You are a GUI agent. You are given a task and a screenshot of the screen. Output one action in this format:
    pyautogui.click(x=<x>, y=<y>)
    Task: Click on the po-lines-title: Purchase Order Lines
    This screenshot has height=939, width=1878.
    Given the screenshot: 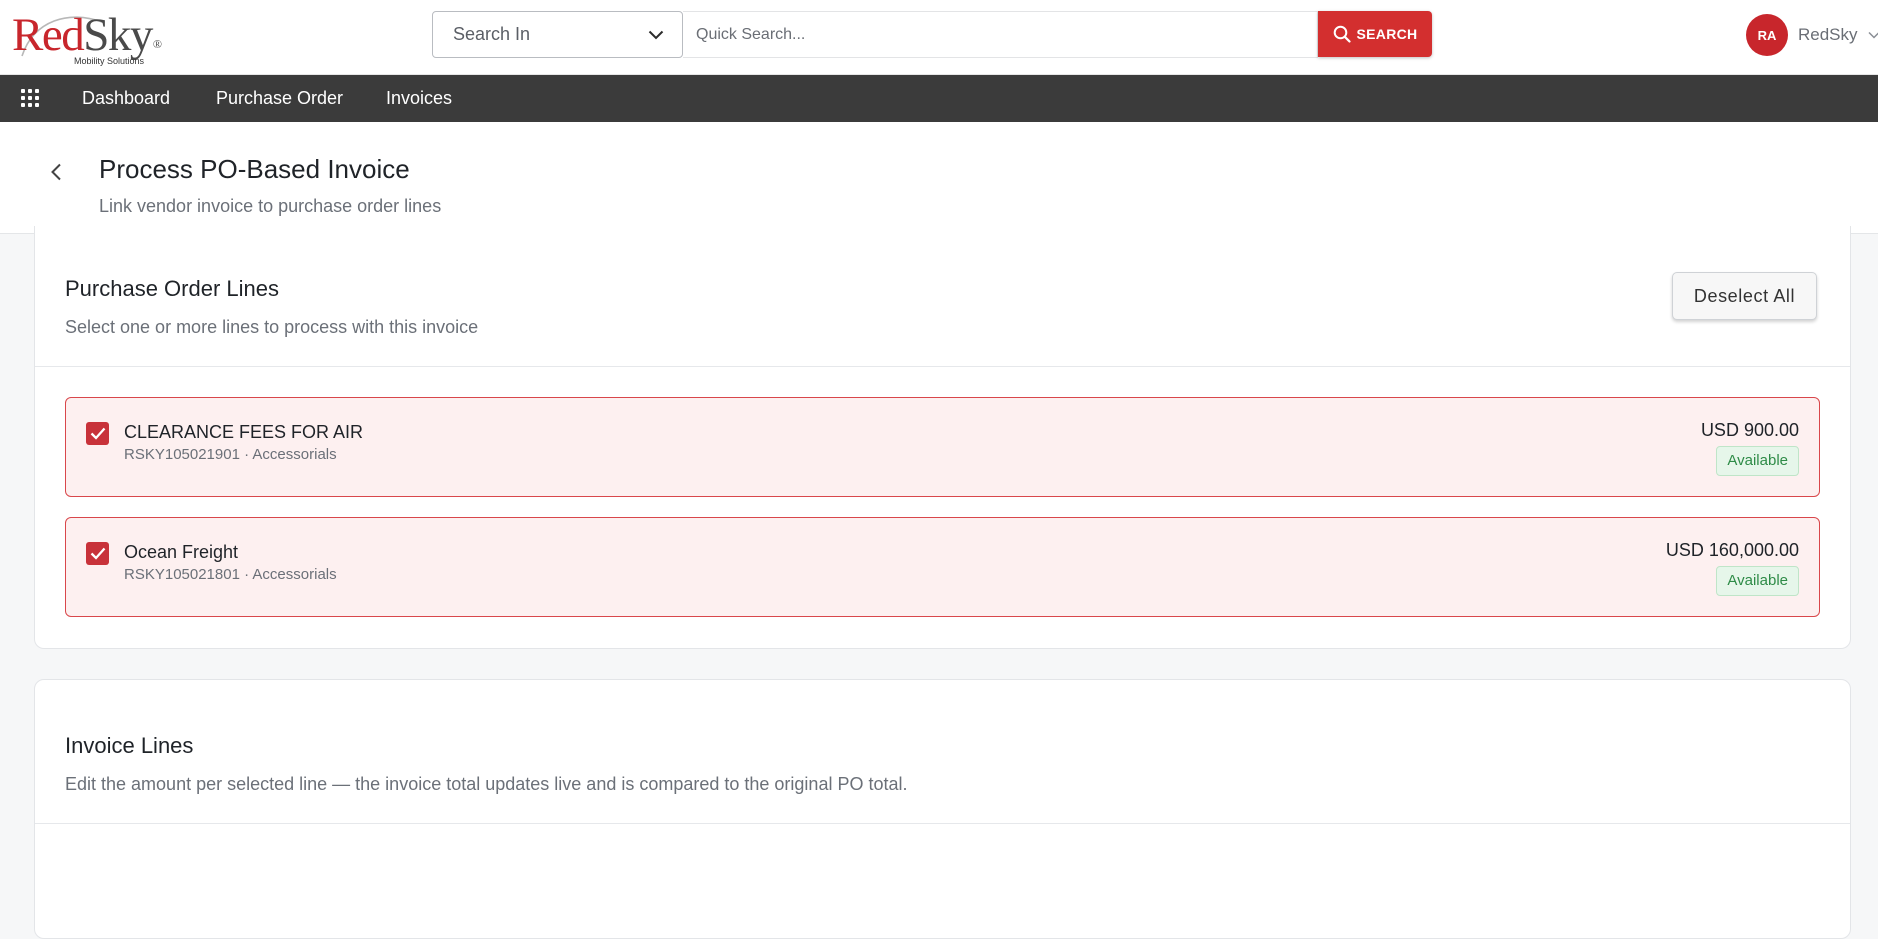 What is the action you would take?
    pyautogui.click(x=172, y=288)
    